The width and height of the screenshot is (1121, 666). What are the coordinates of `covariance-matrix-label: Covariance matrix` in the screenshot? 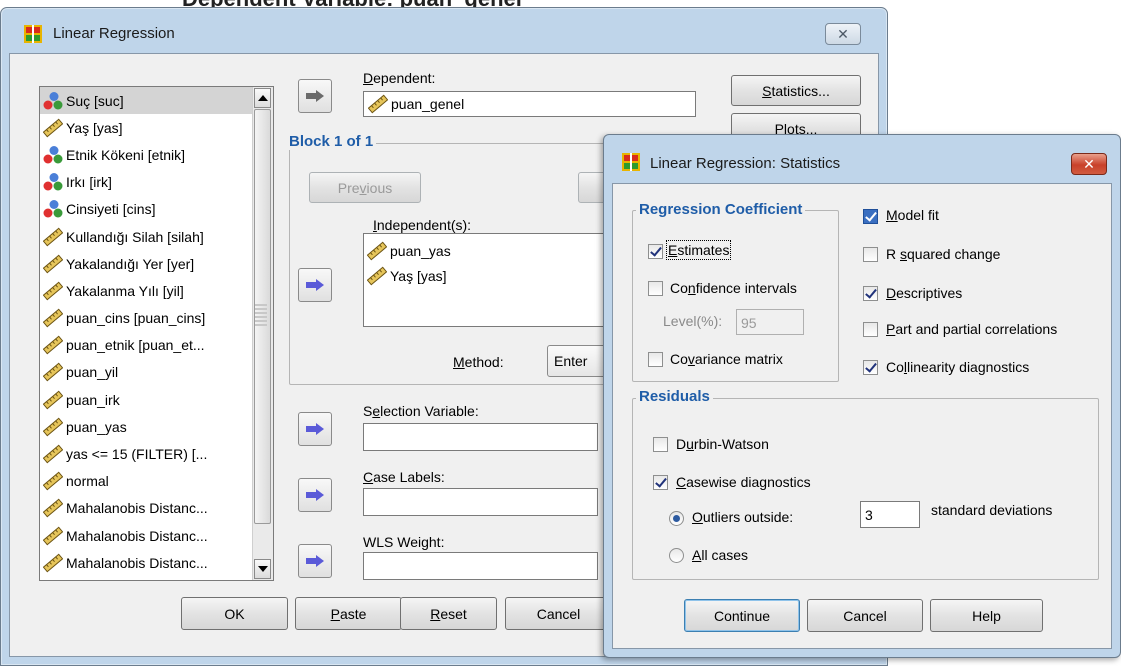 It's located at (726, 359).